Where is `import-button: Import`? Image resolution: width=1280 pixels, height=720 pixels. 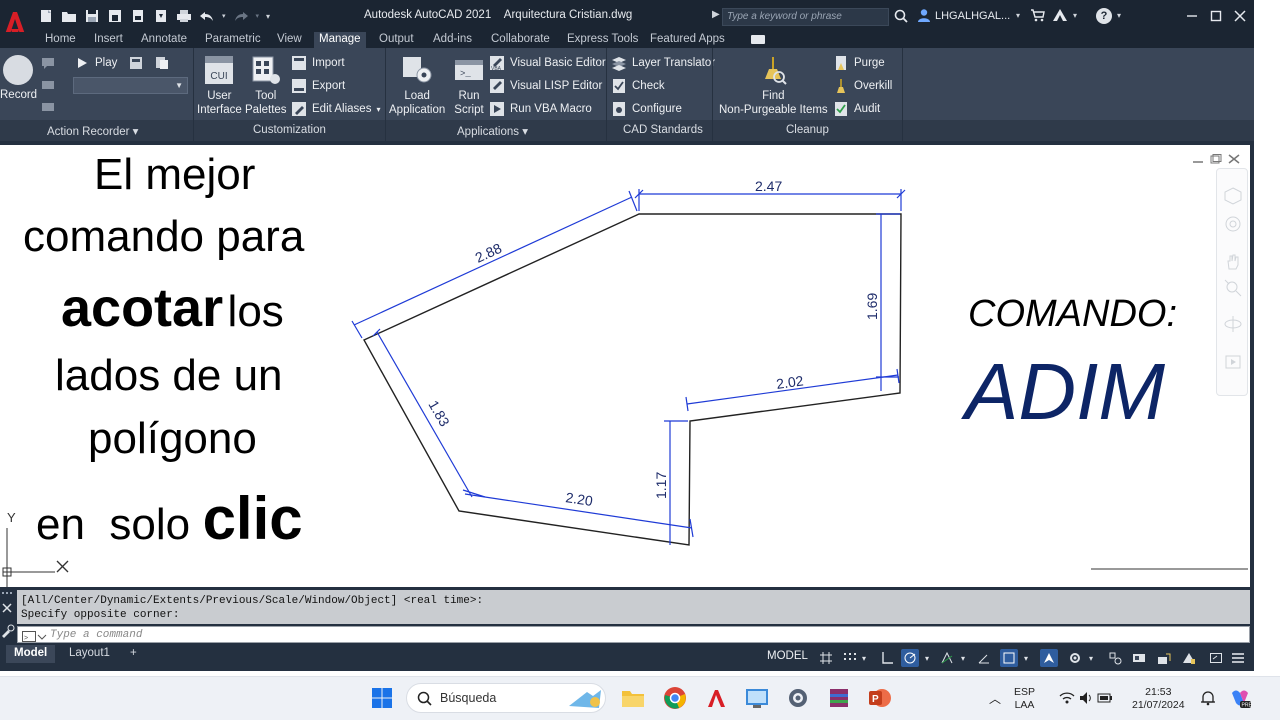 import-button: Import is located at coordinates (318, 63).